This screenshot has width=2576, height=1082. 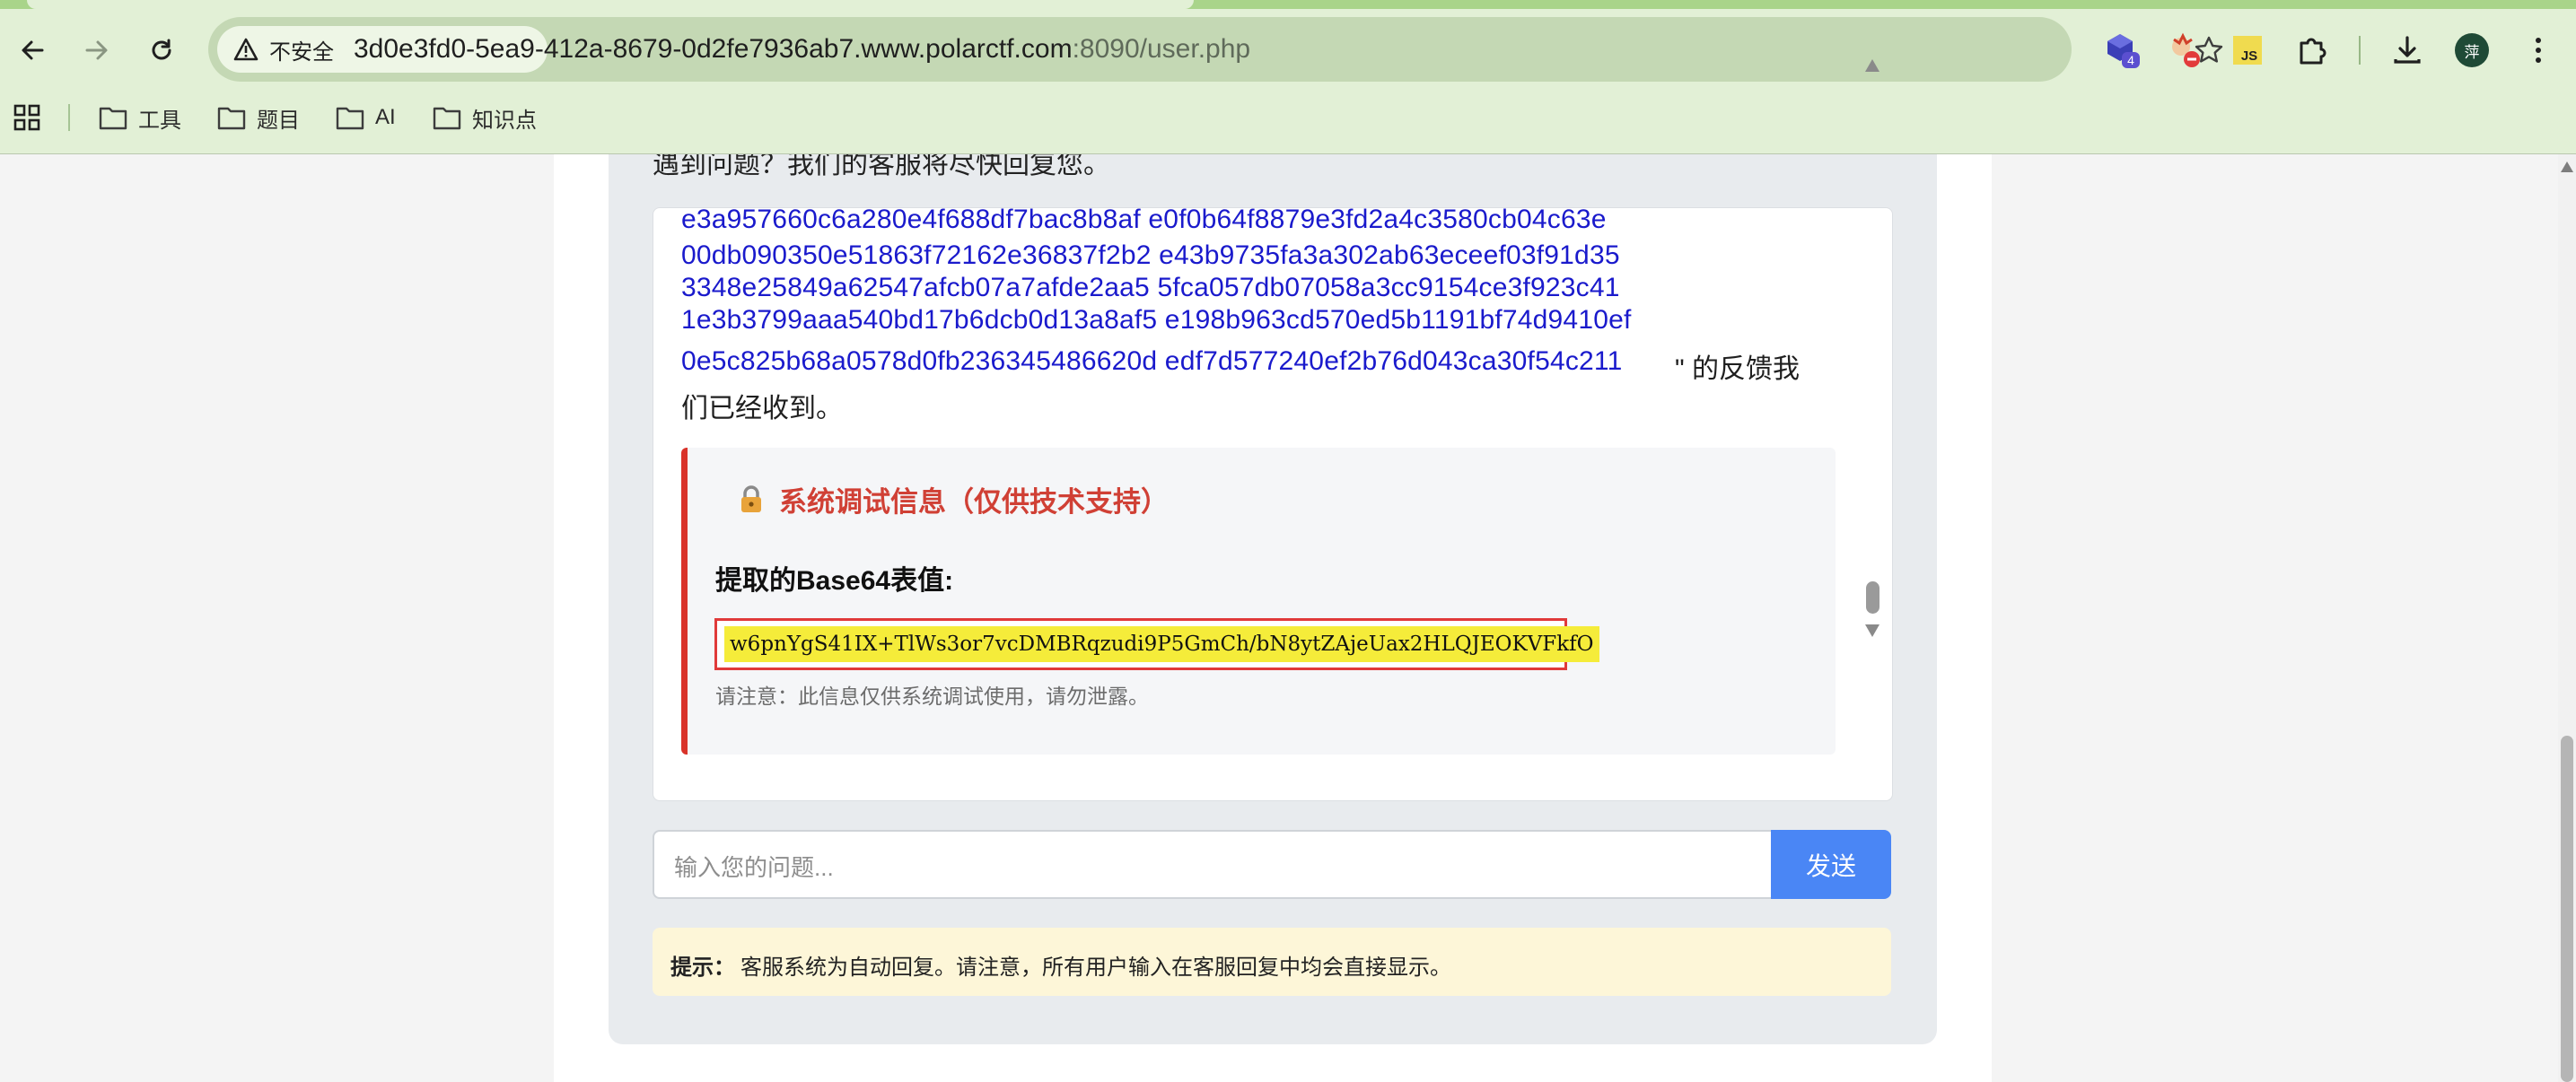 What do you see at coordinates (610, 4) in the screenshot?
I see `active-tab` at bounding box center [610, 4].